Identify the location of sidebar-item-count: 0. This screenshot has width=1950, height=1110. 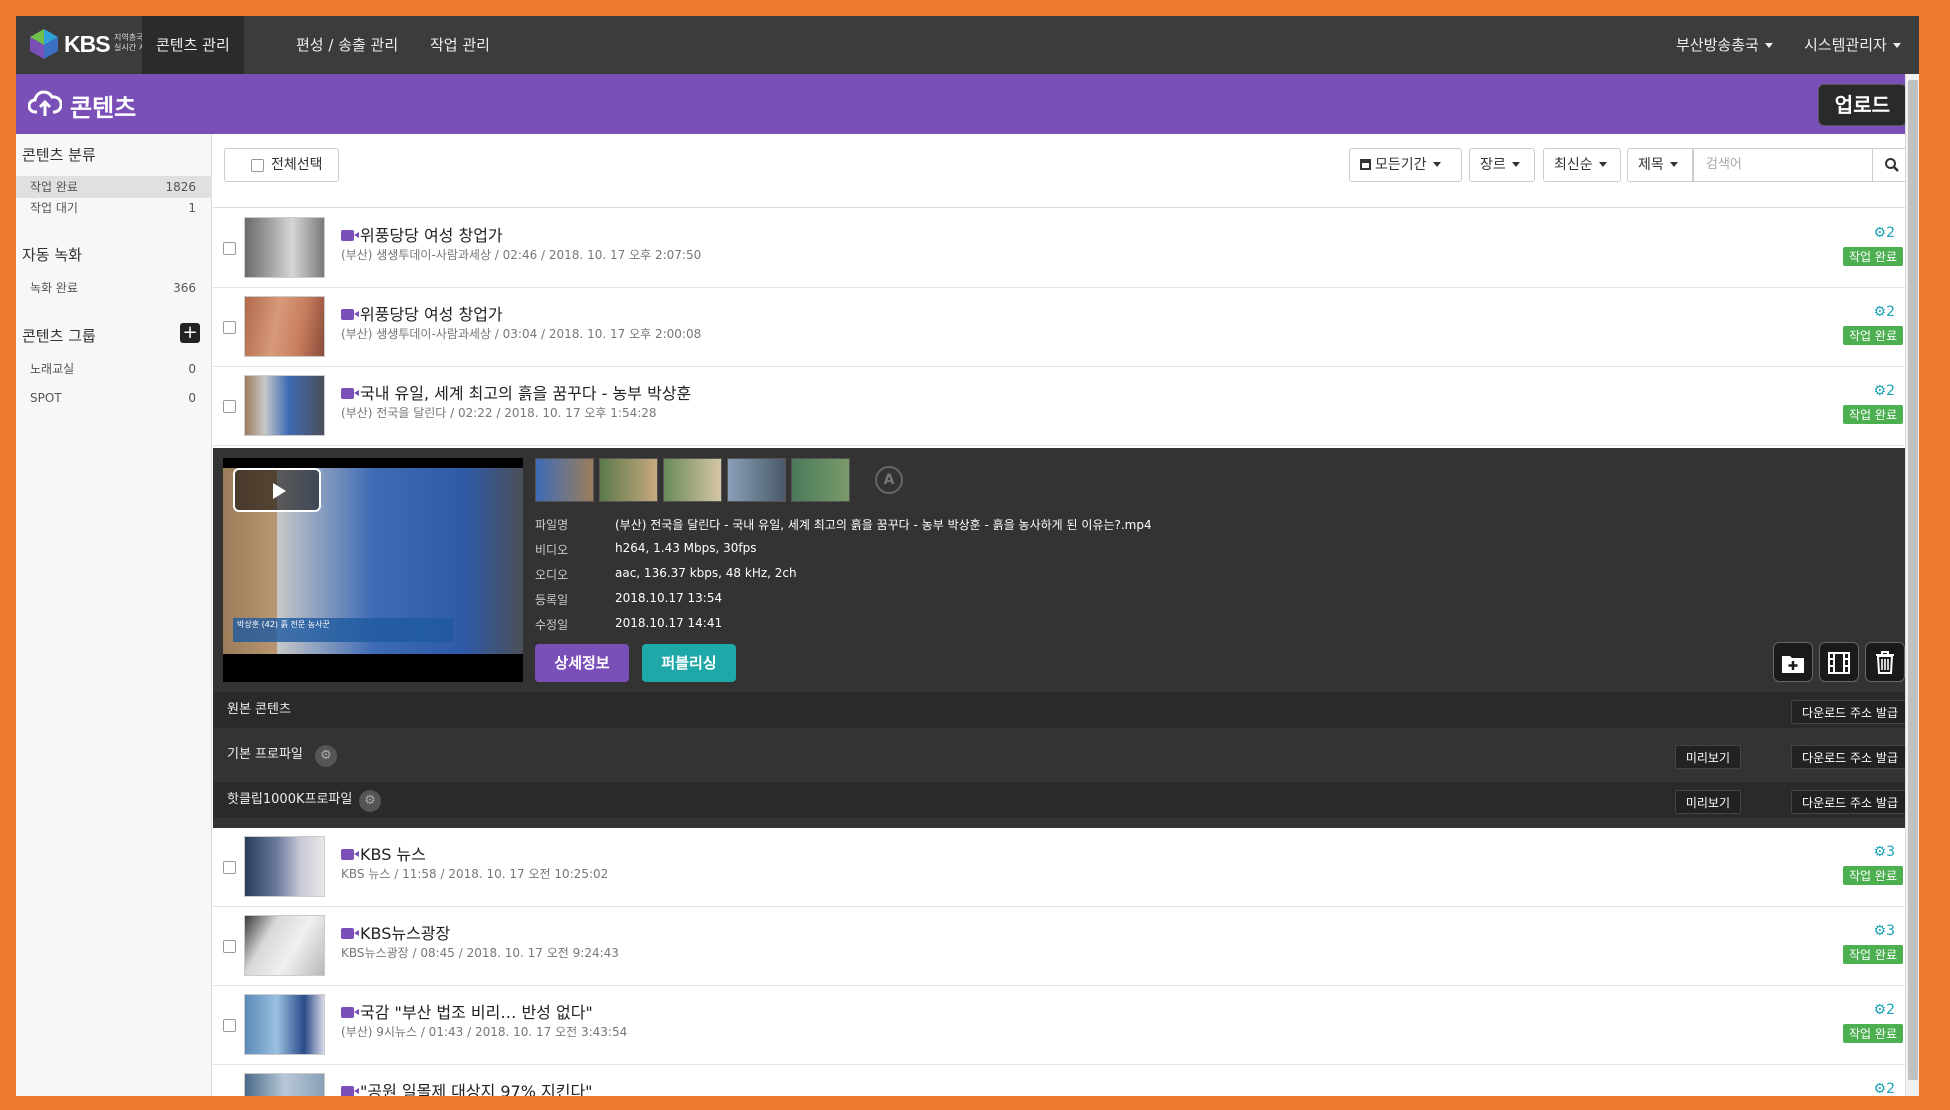
(192, 369).